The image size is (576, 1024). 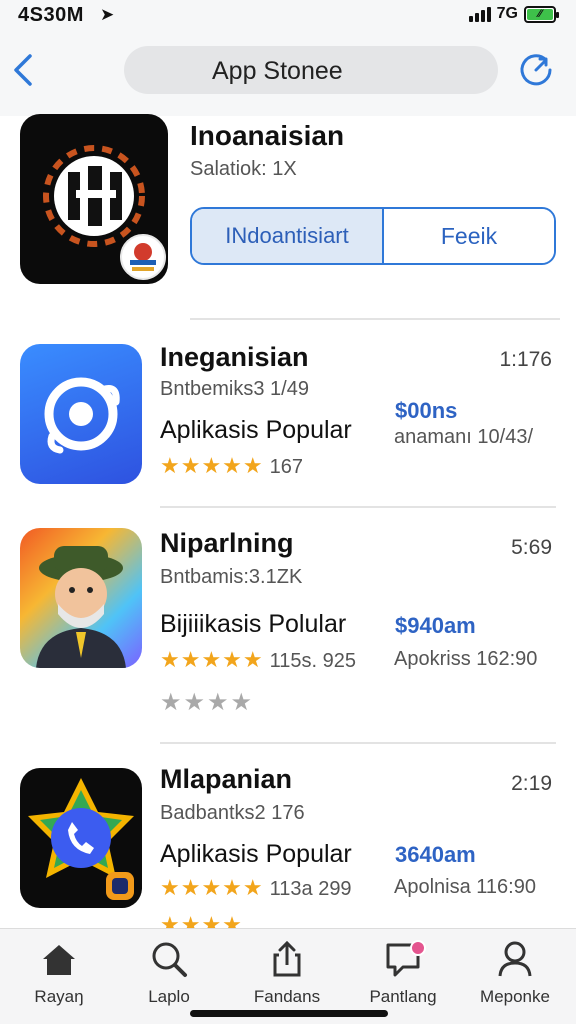 I want to click on rating-stars: ★★★★★ 113a 299, so click(x=256, y=887).